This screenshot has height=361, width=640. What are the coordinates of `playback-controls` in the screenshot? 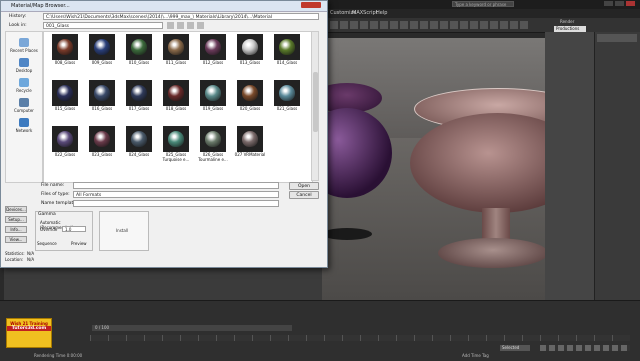 It's located at (585, 348).